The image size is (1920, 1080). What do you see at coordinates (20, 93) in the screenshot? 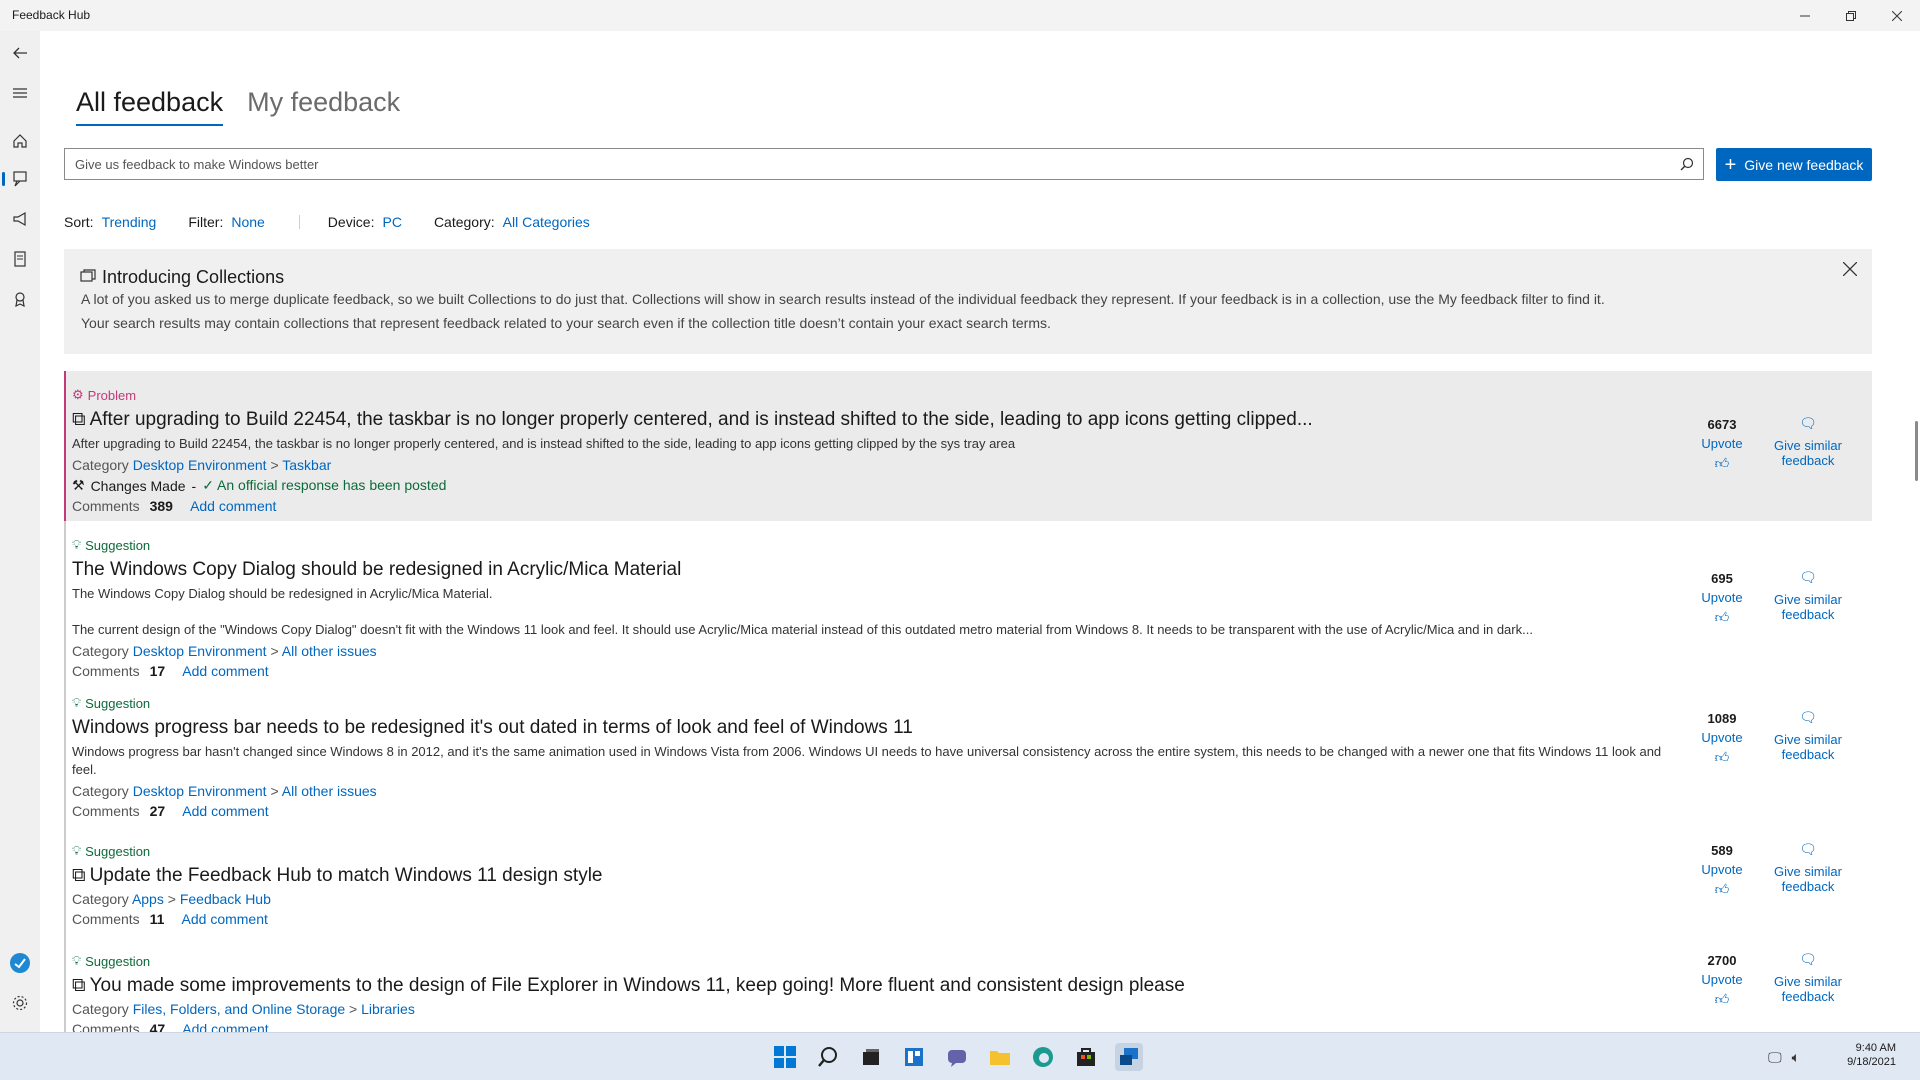
I see `menu-button` at bounding box center [20, 93].